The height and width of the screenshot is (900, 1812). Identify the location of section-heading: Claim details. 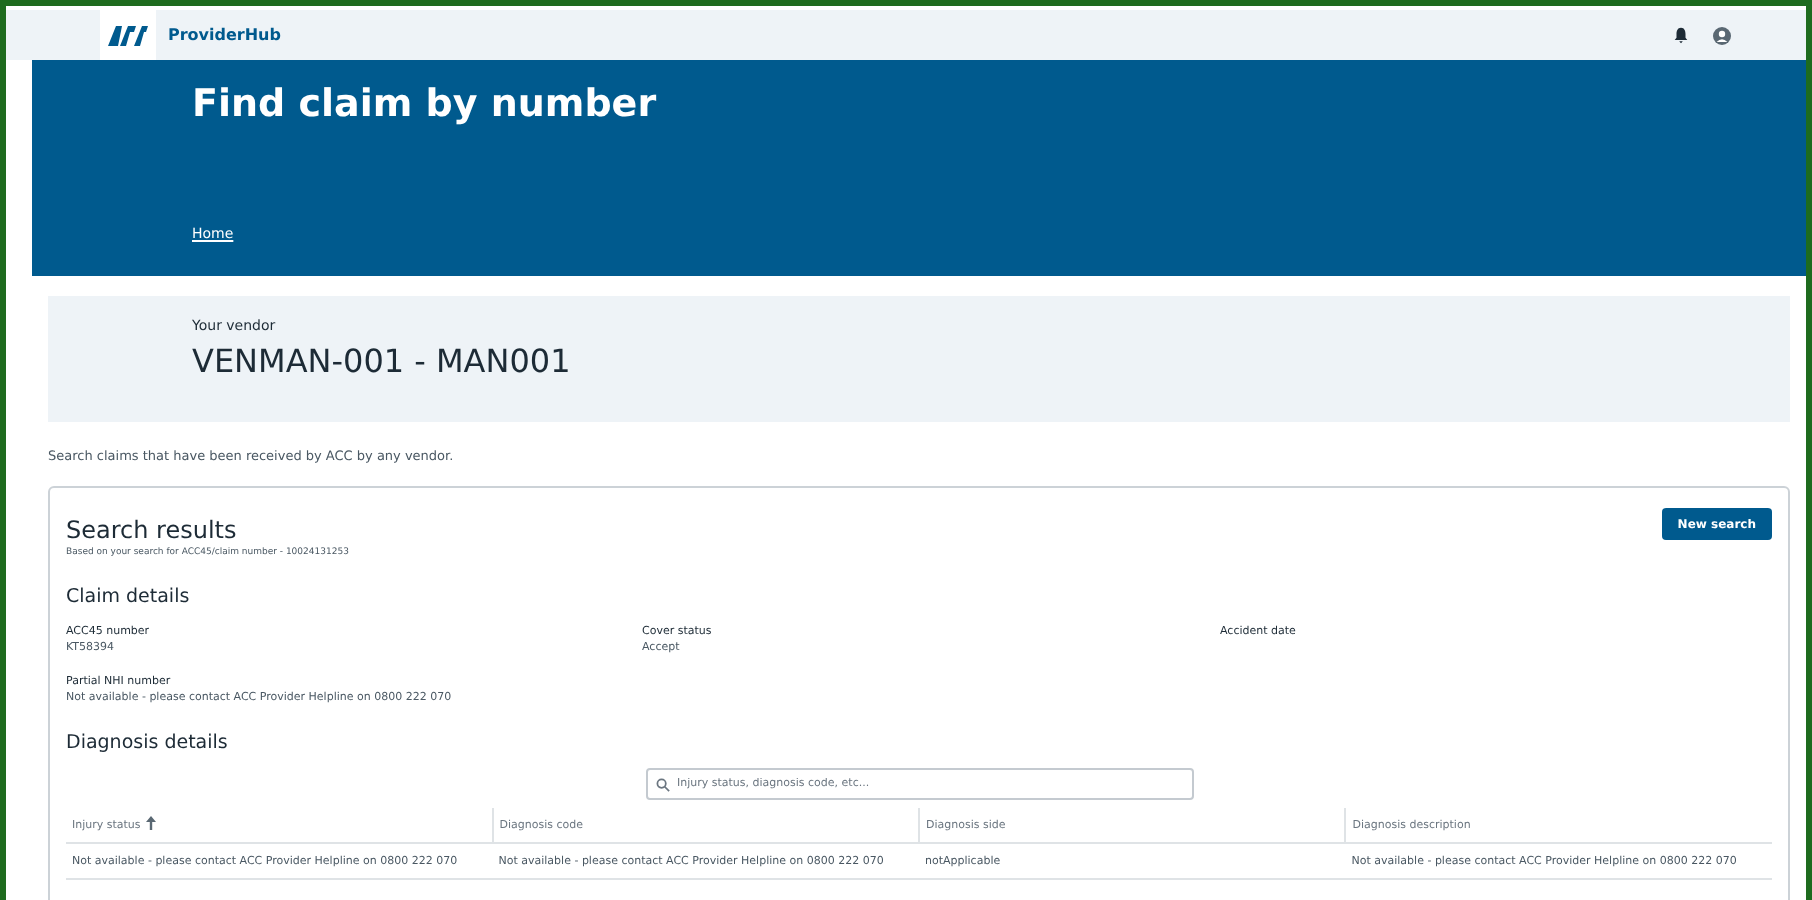
(129, 597).